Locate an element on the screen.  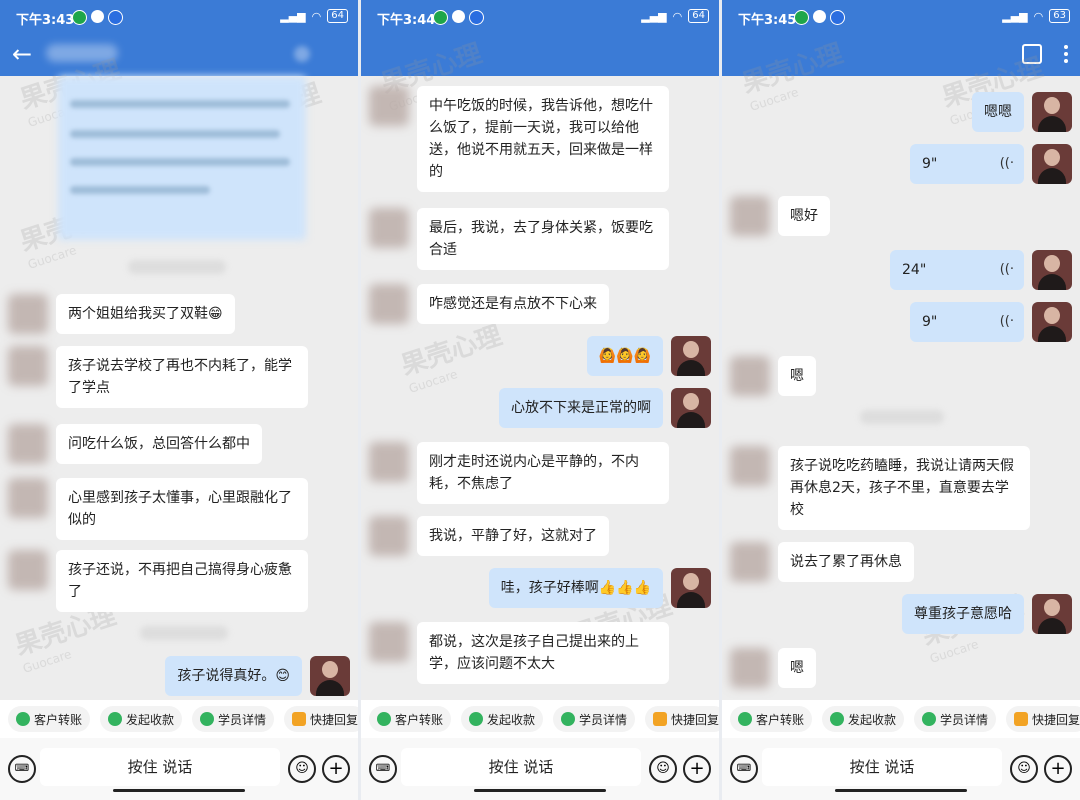
status-right: ▂▄▆ ◠ 63 is located at coordinates (1036, 16).